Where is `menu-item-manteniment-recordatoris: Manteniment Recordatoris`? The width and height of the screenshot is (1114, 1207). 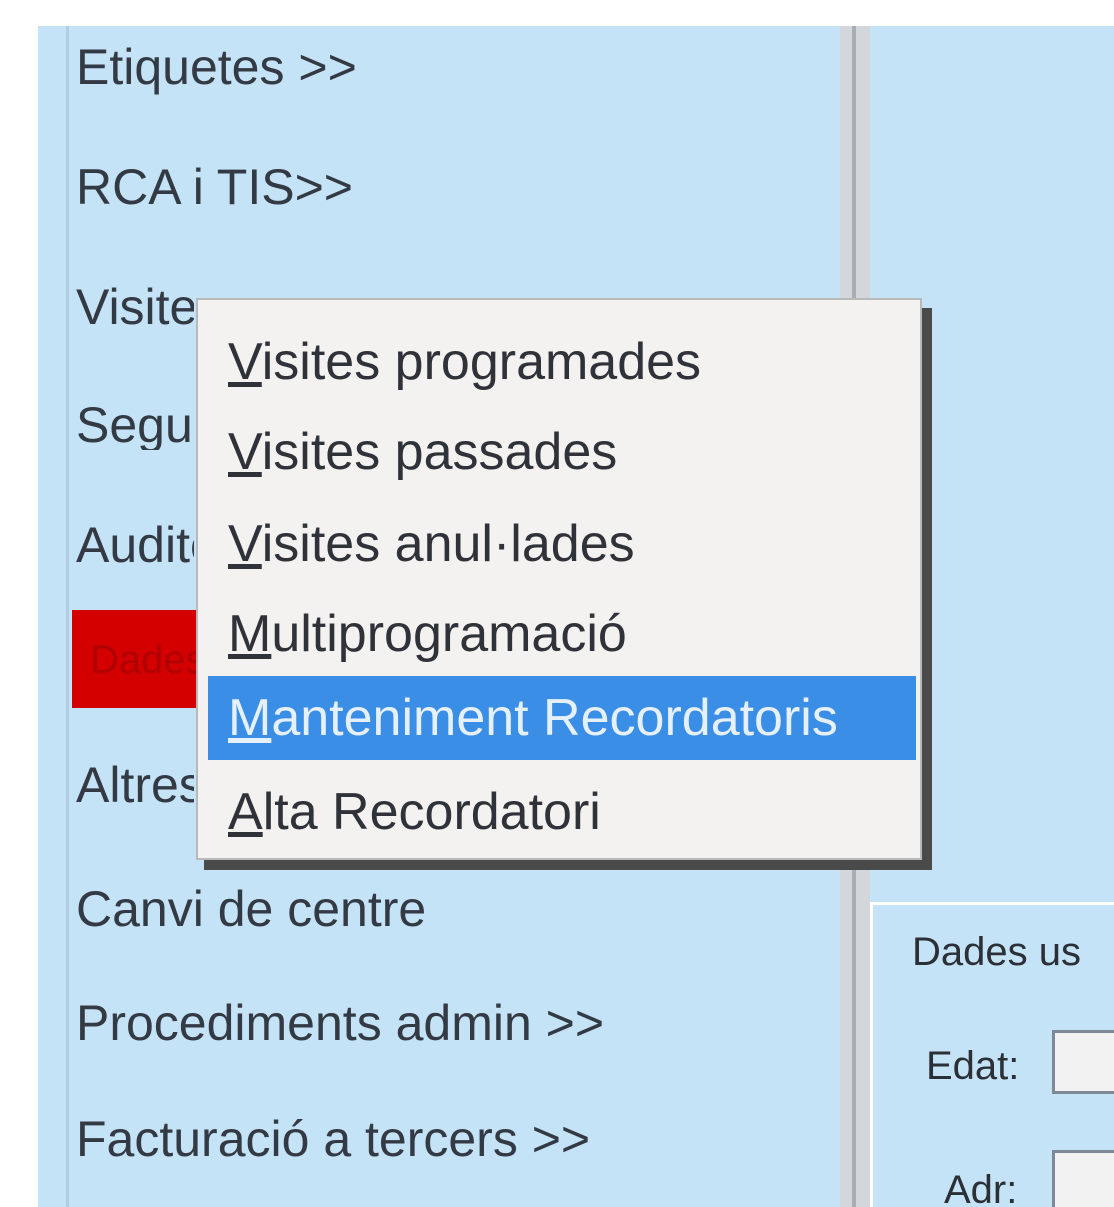
menu-item-manteniment-recordatoris: Manteniment Recordatoris is located at coordinates (562, 718).